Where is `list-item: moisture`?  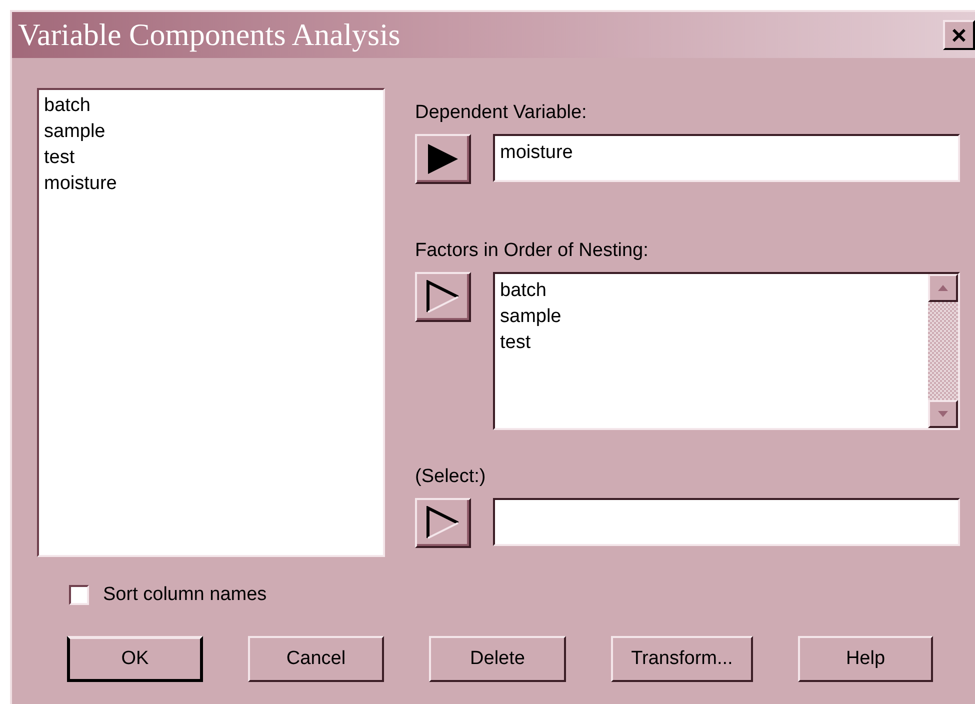 list-item: moisture is located at coordinates (211, 184).